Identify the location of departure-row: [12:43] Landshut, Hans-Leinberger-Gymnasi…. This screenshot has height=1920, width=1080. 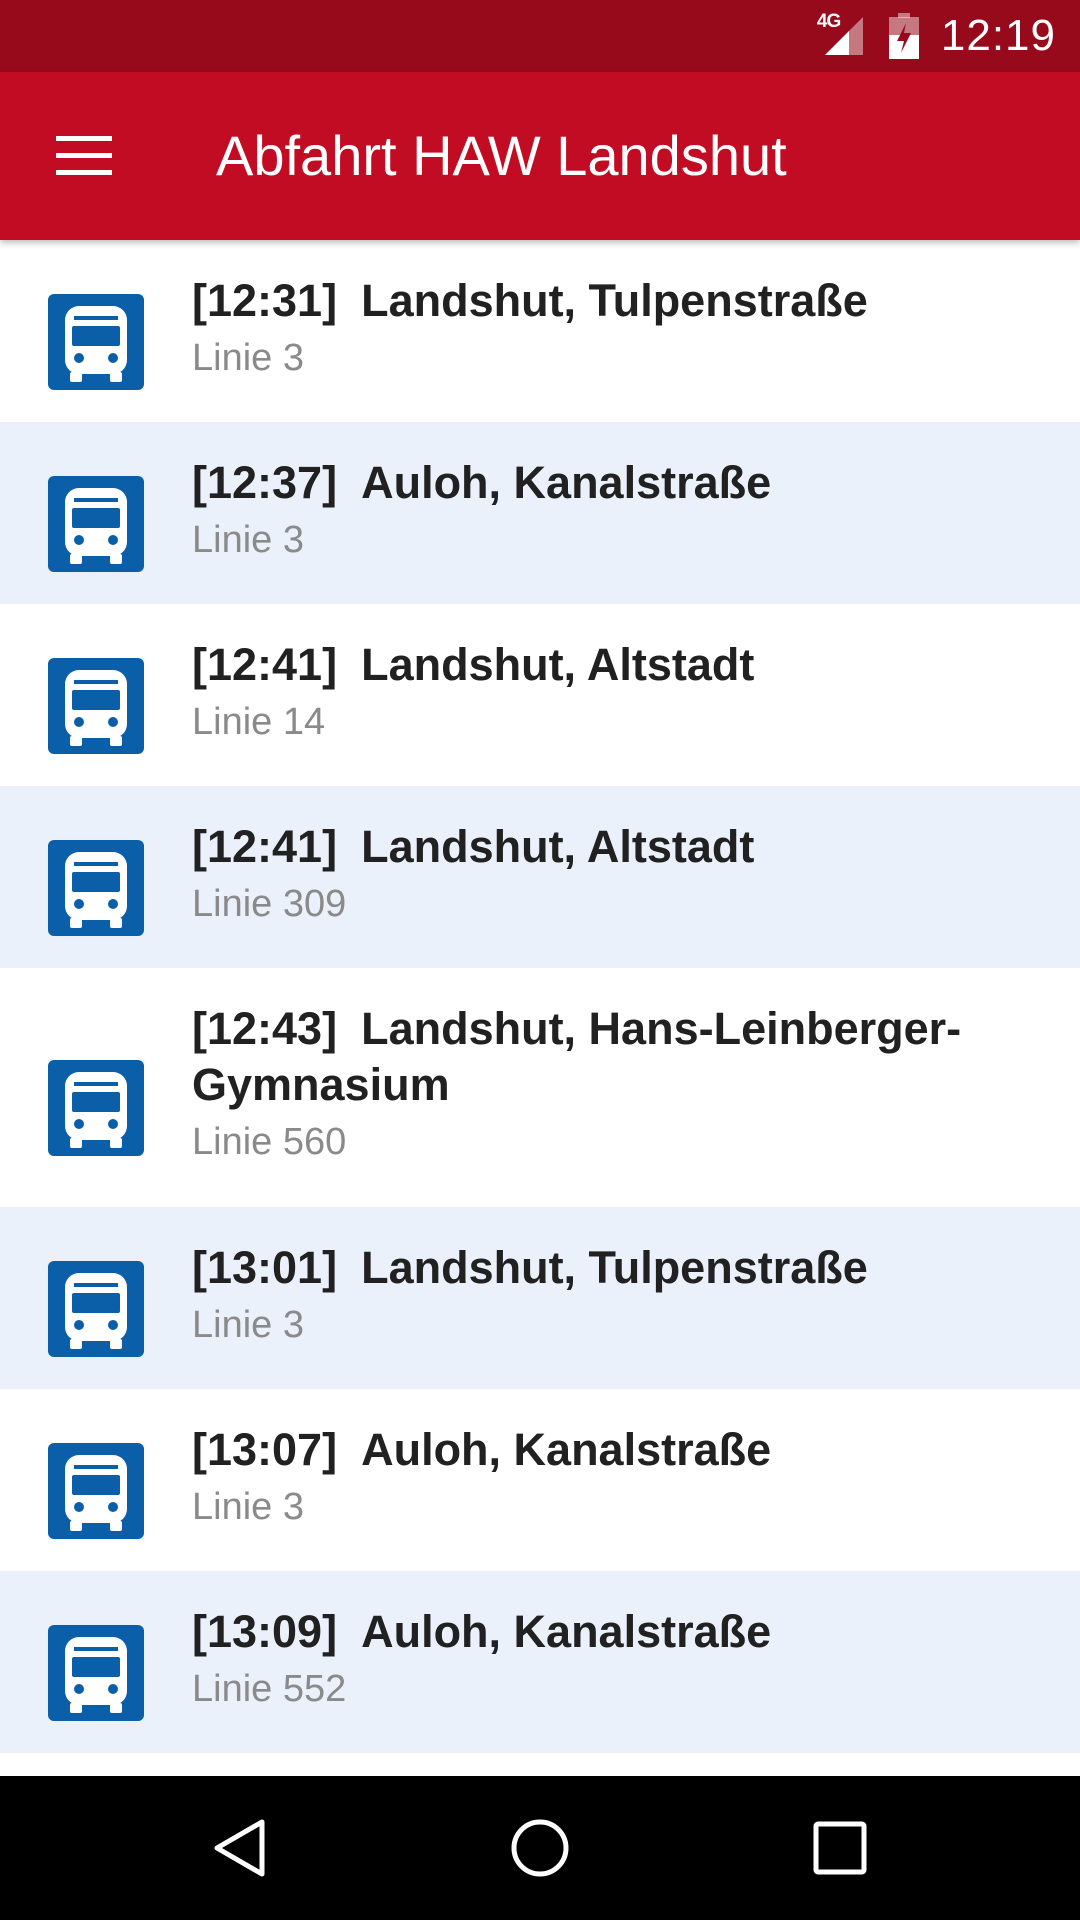
(540, 1087).